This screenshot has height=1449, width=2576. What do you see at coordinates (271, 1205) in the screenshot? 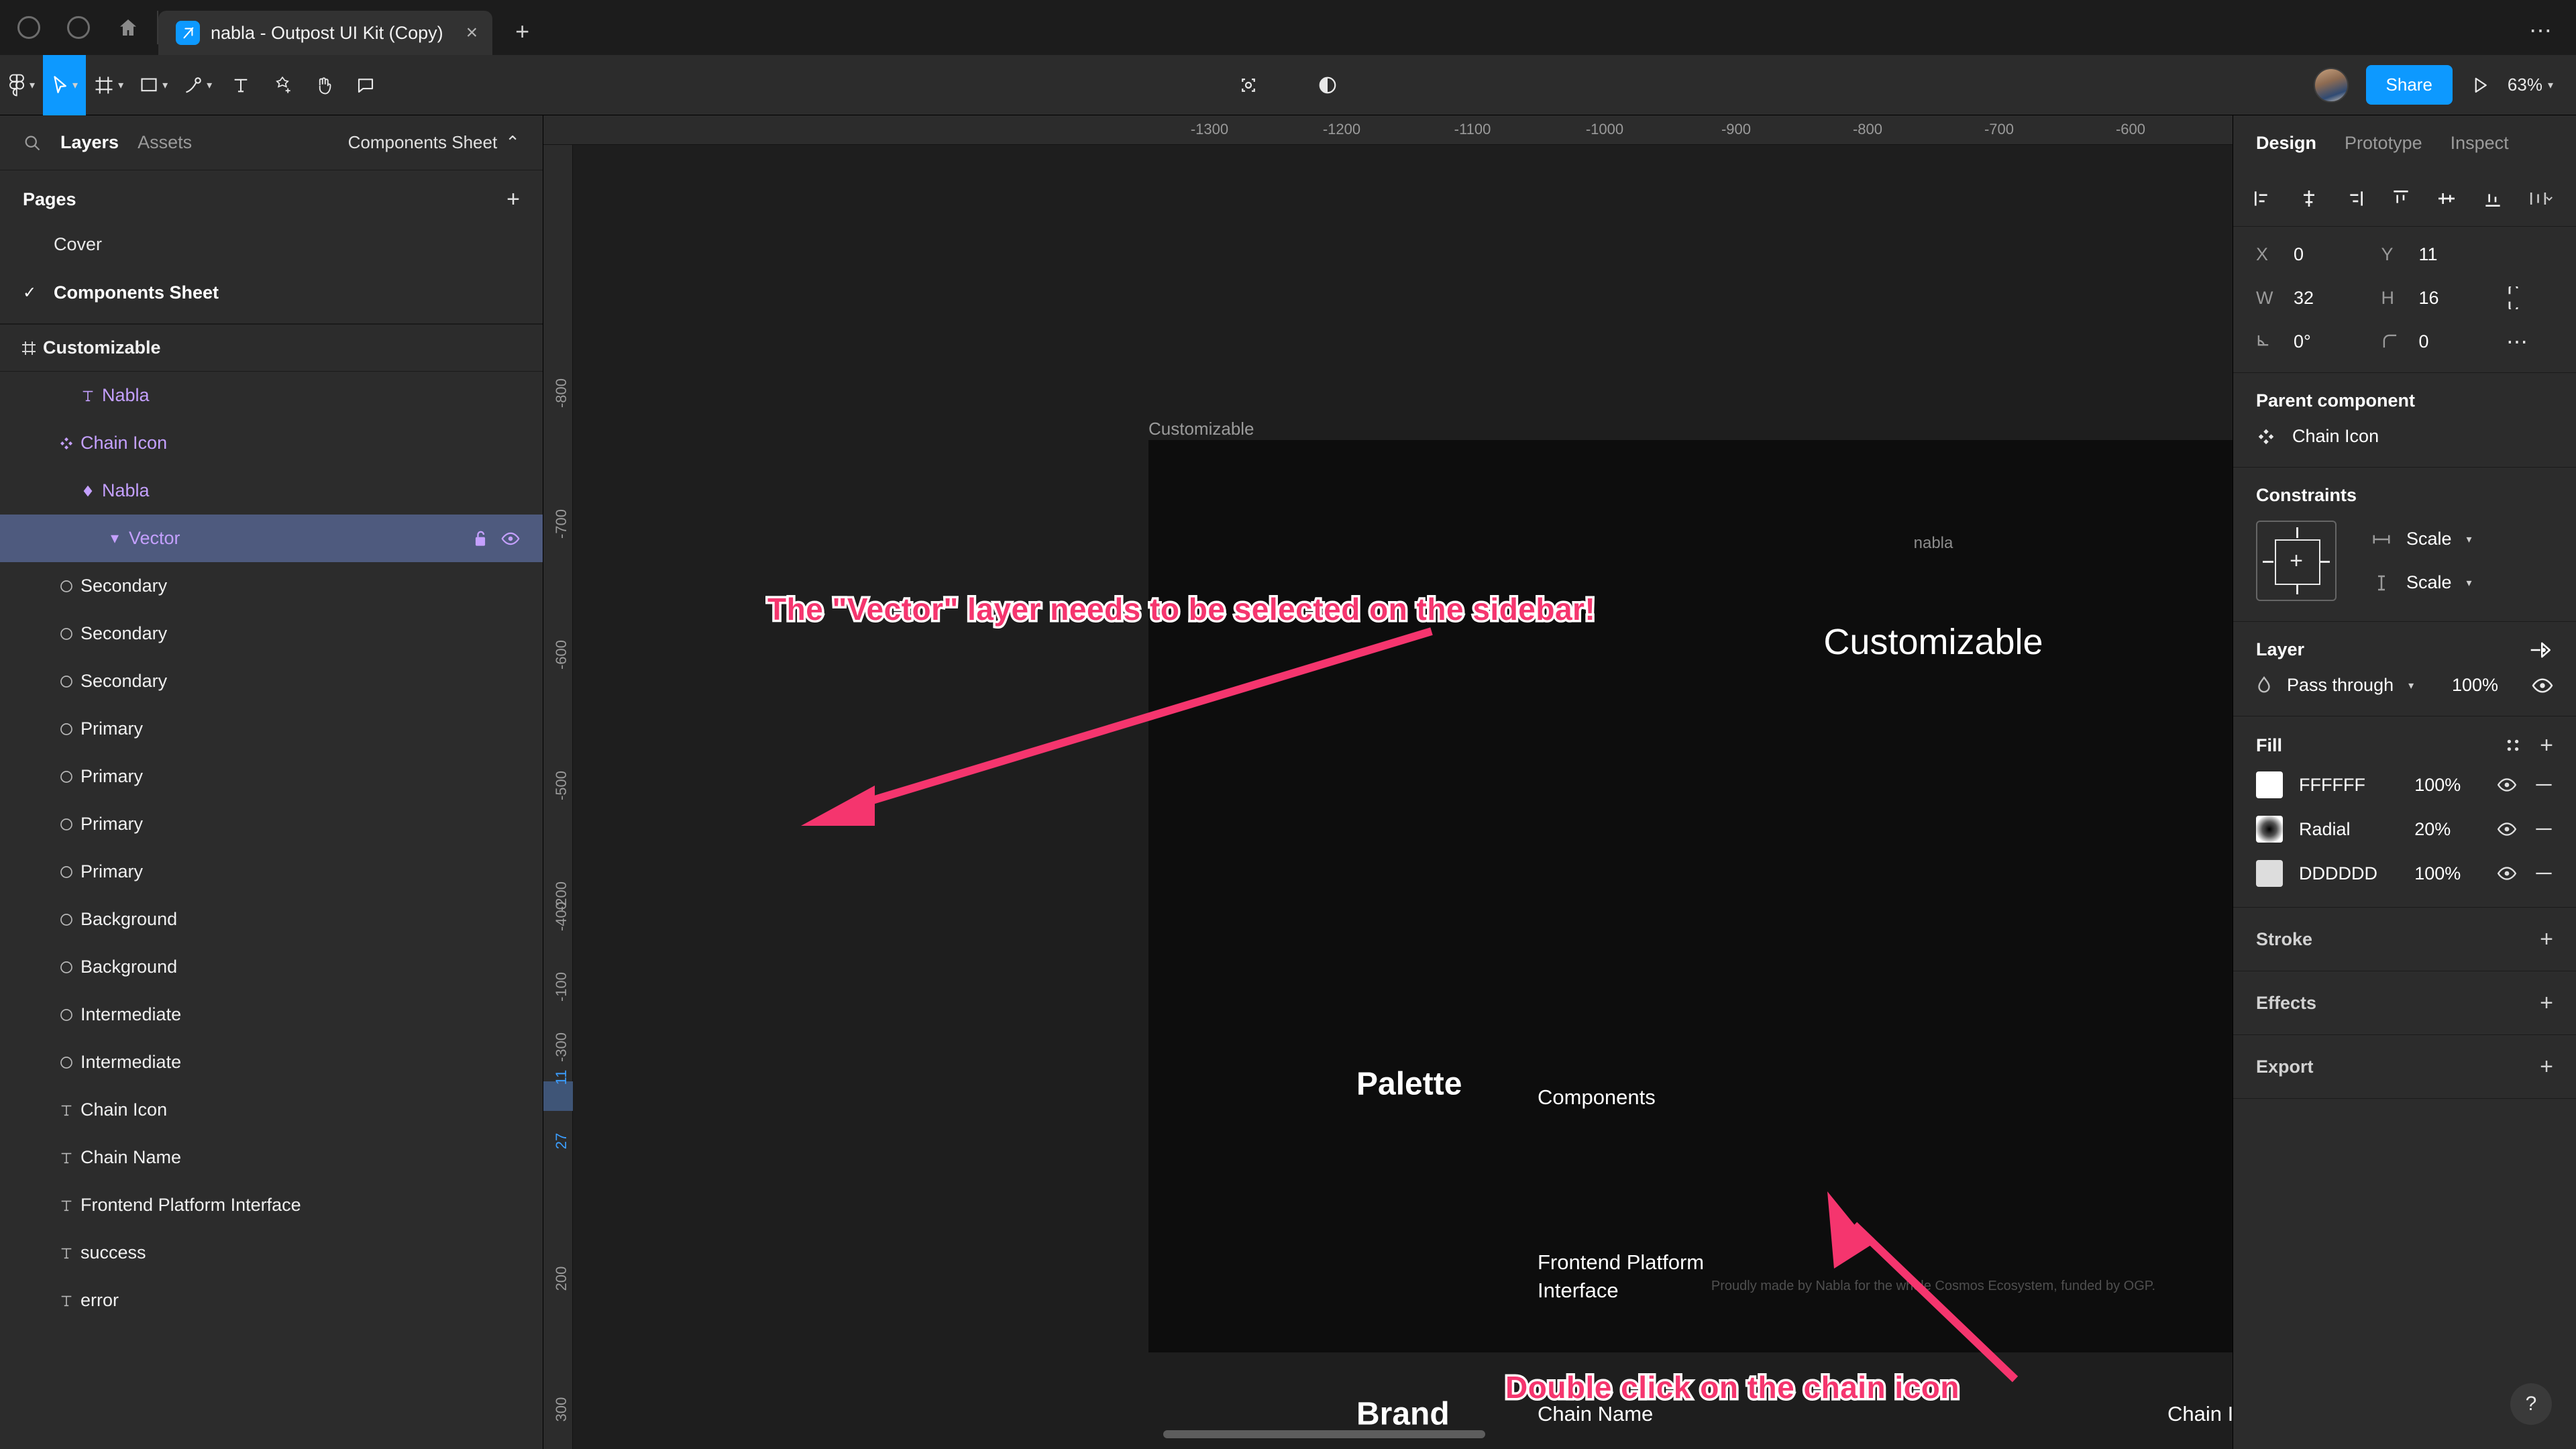
I see `layer-row: Frontend Platform Interface` at bounding box center [271, 1205].